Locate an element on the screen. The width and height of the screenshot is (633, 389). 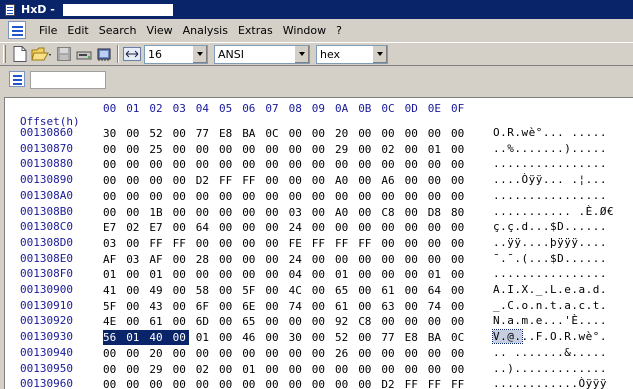
ascii-text: ........... .È.Ø€ is located at coordinates (553, 211).